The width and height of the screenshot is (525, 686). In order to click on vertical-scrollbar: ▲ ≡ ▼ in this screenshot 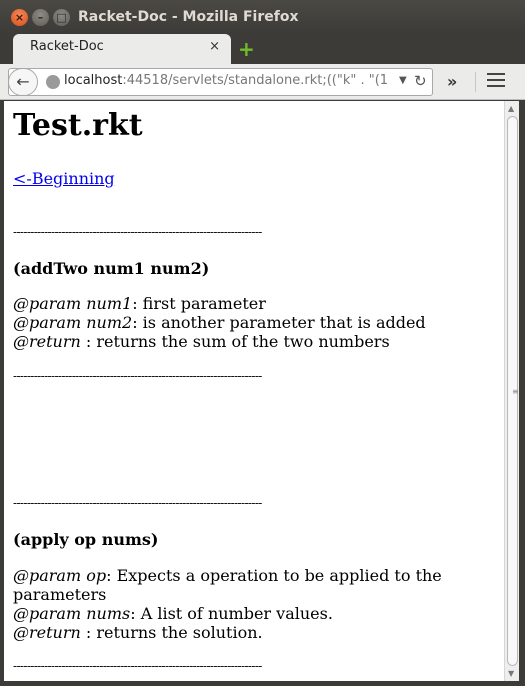, I will do `click(511, 391)`.